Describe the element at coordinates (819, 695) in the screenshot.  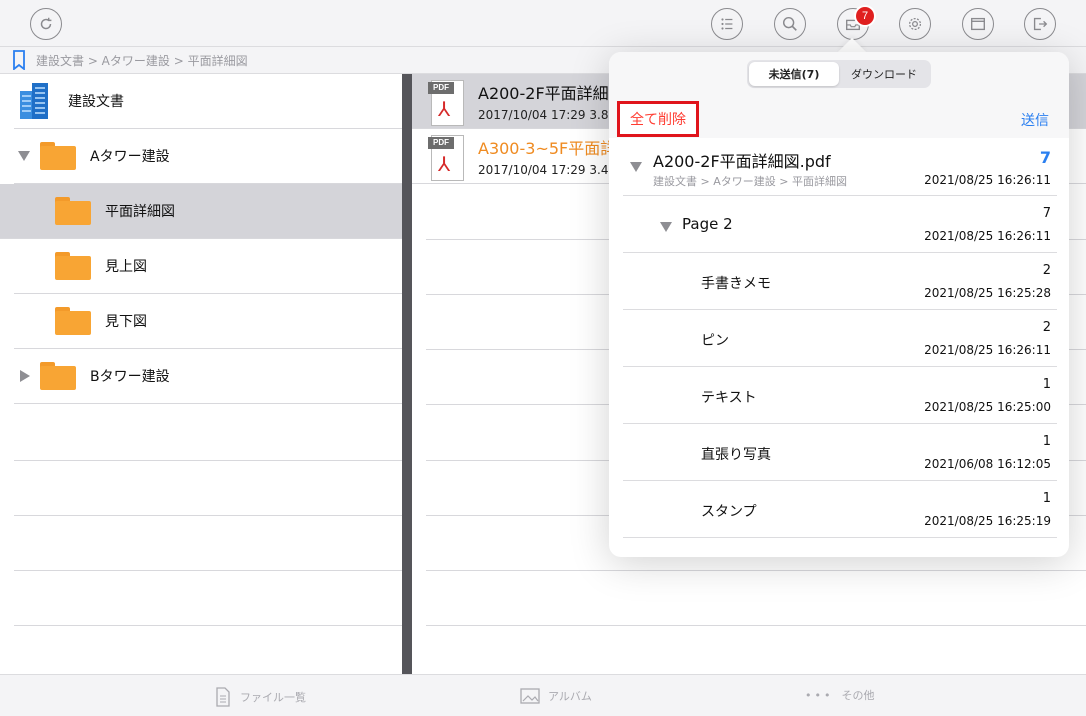
I see `more-icon: •••` at that location.